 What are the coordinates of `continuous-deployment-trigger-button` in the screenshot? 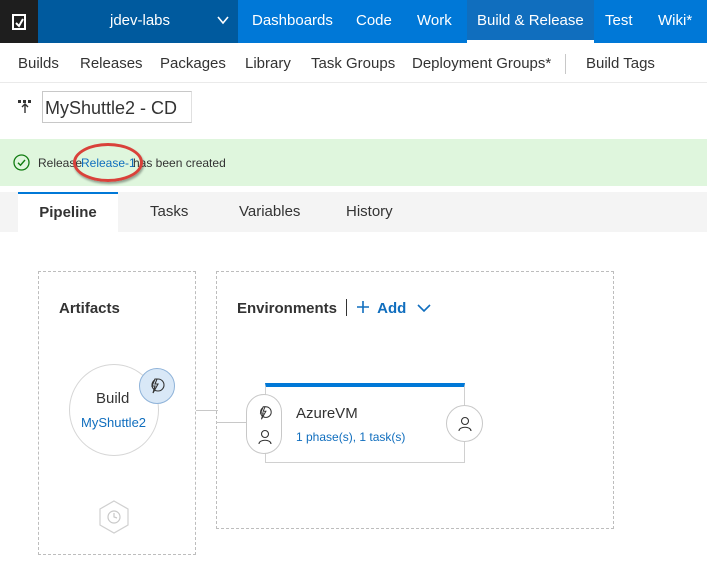 It's located at (157, 386).